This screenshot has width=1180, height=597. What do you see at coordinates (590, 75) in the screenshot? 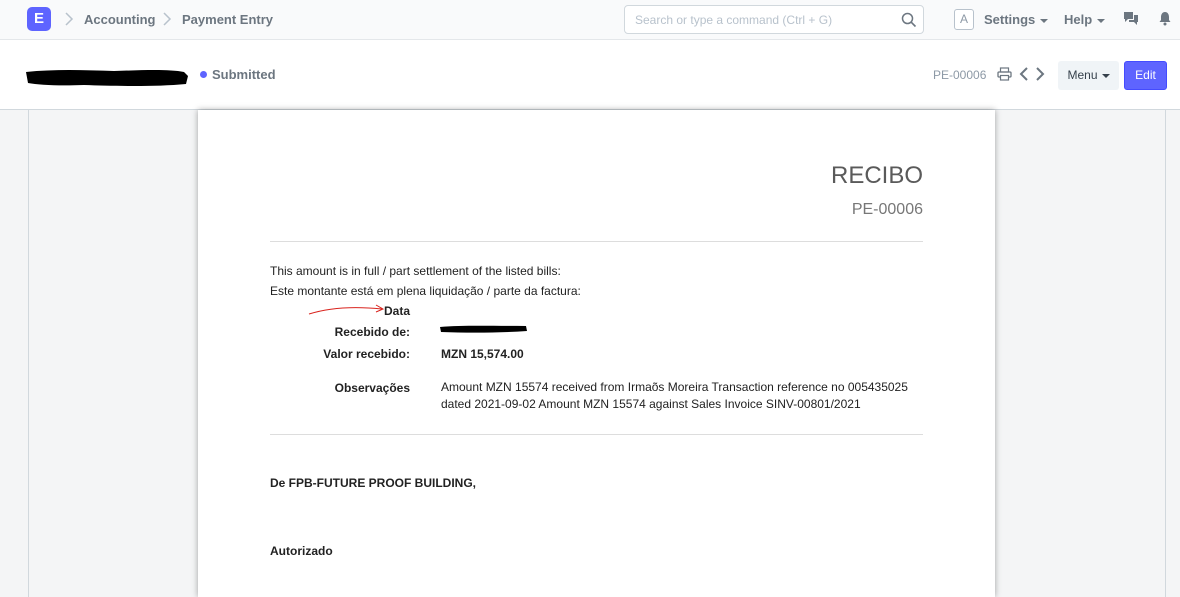
I see `page-head: Submitted PE-00006 Menu Edit` at bounding box center [590, 75].